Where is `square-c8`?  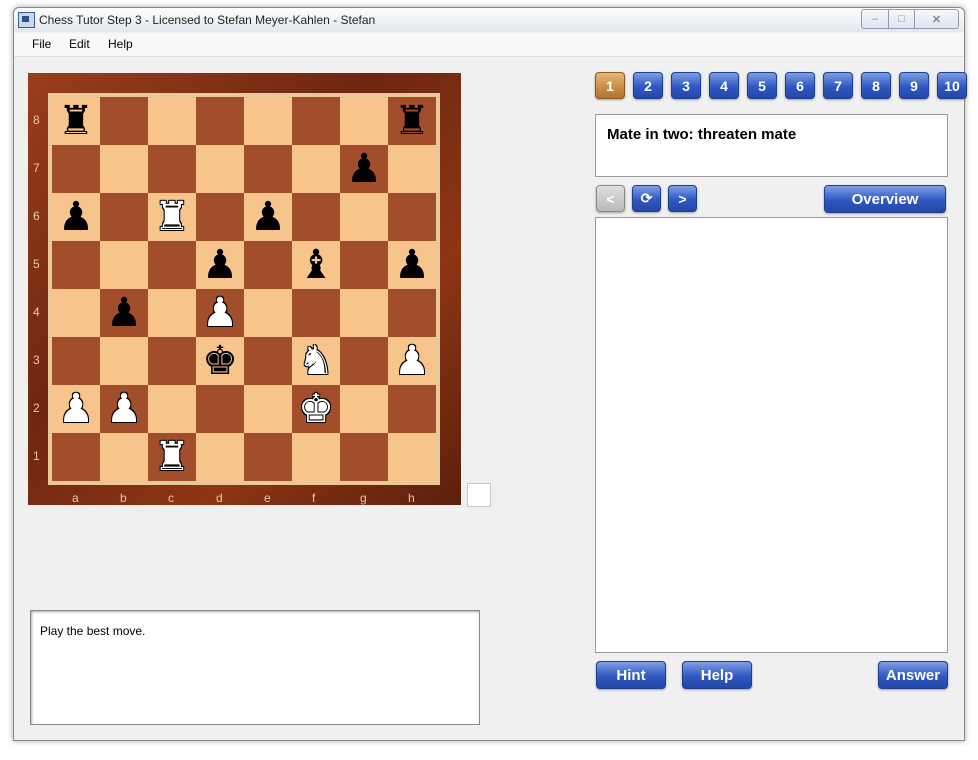 square-c8 is located at coordinates (172, 121).